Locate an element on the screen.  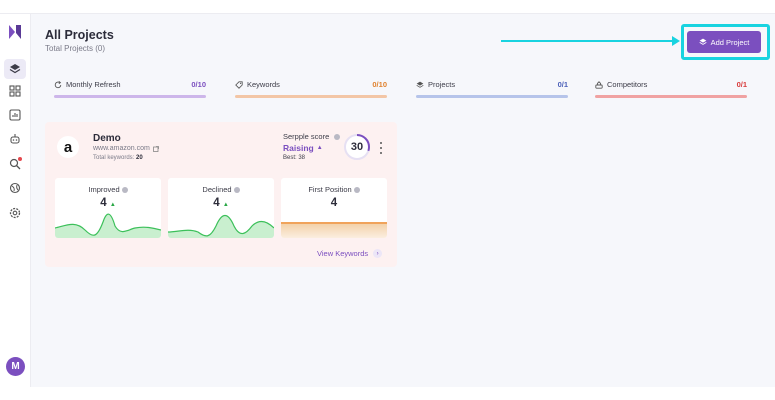
serpple-score-text: Serpple score is located at coordinates (306, 136).